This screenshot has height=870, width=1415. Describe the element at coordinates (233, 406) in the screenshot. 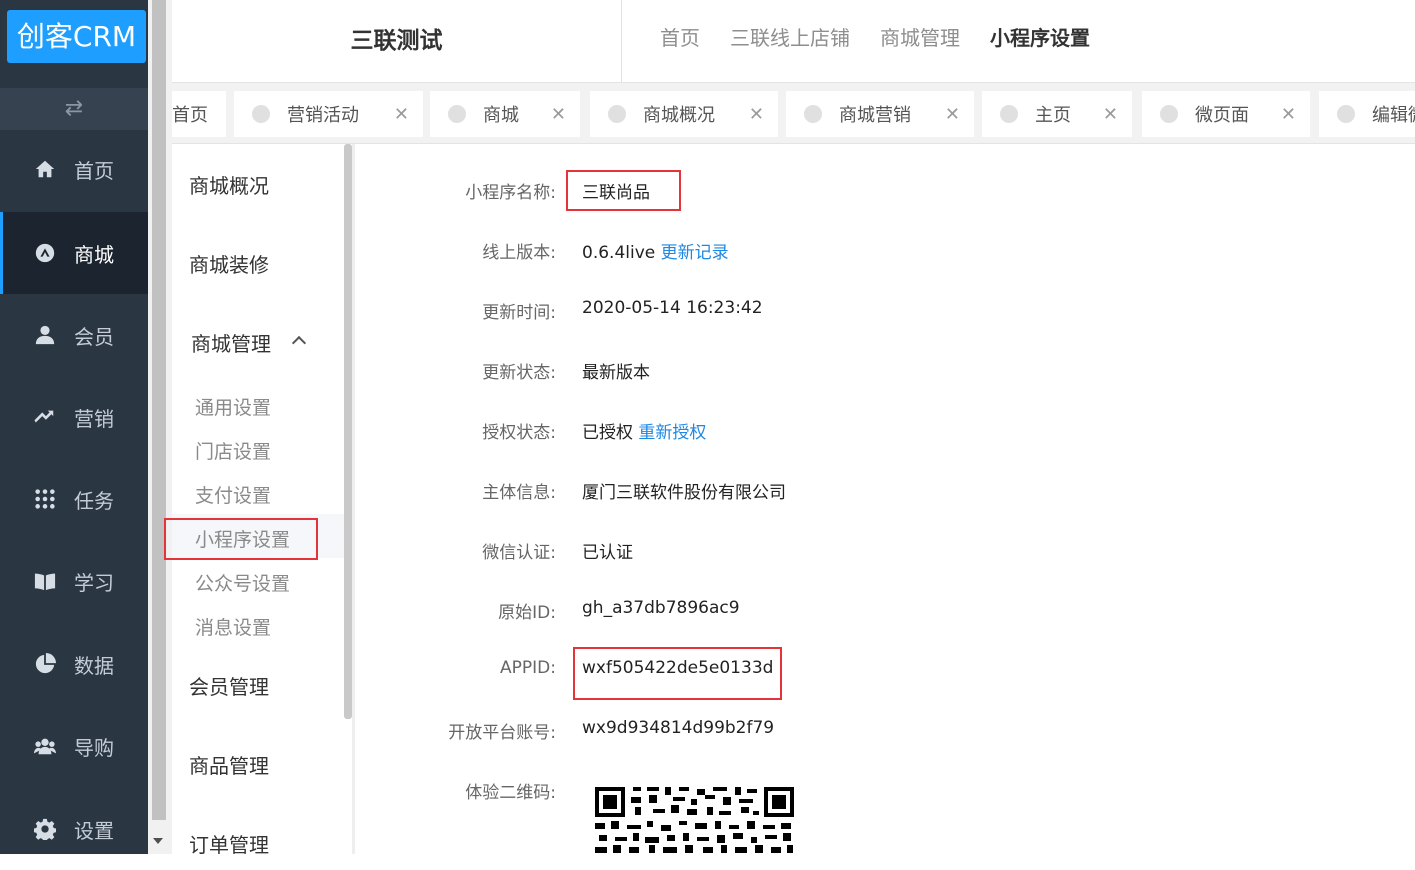

I see `submenu-general-settings: 通用设置` at that location.